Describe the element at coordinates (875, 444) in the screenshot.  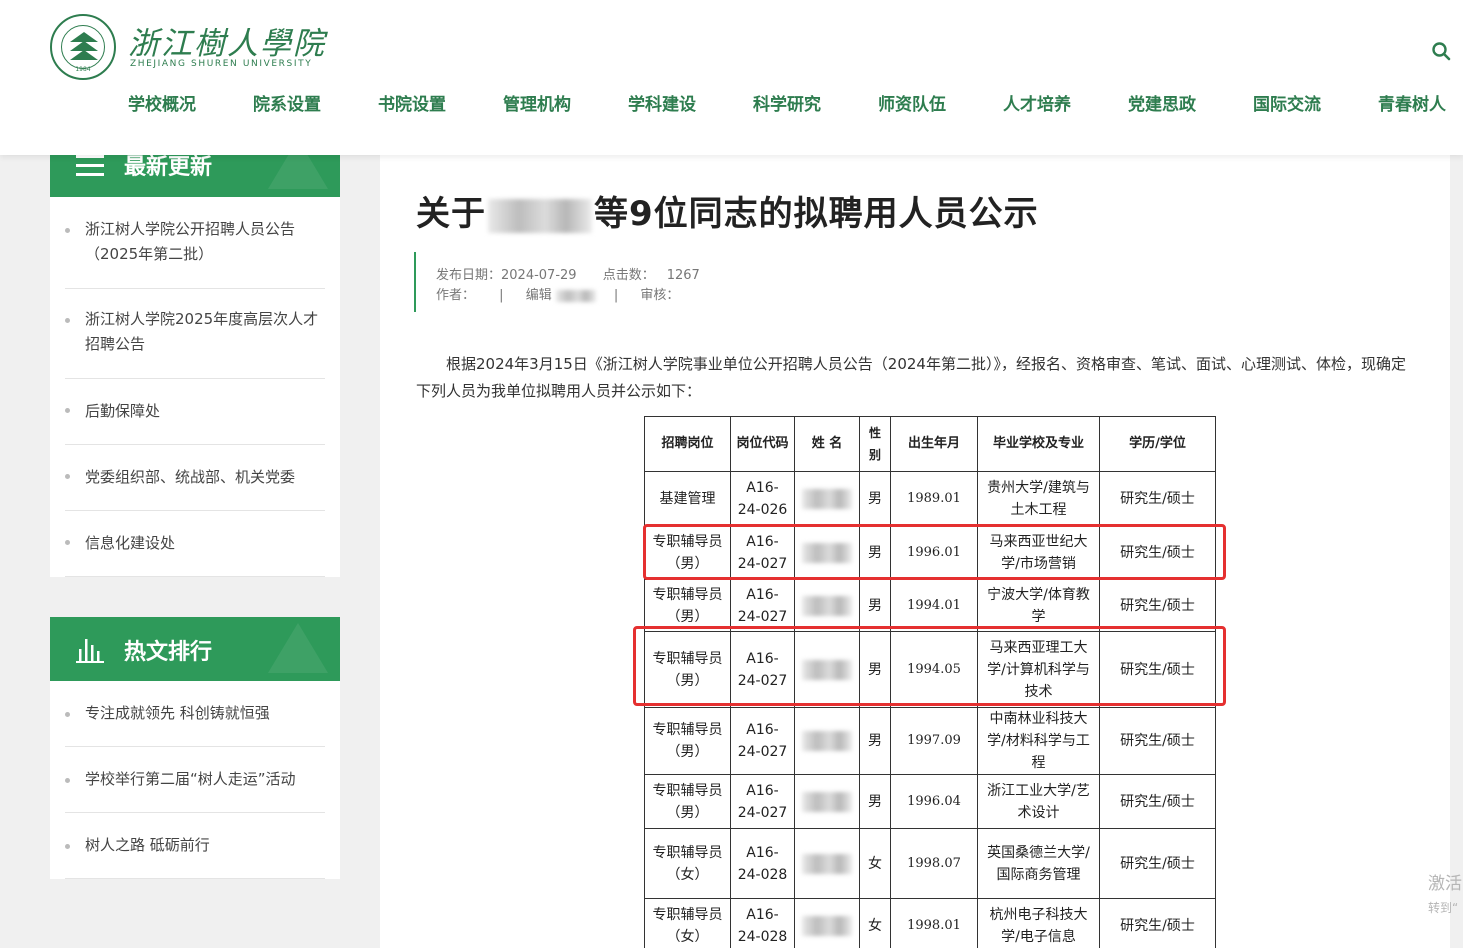
I see `col-header-gender: 性别` at that location.